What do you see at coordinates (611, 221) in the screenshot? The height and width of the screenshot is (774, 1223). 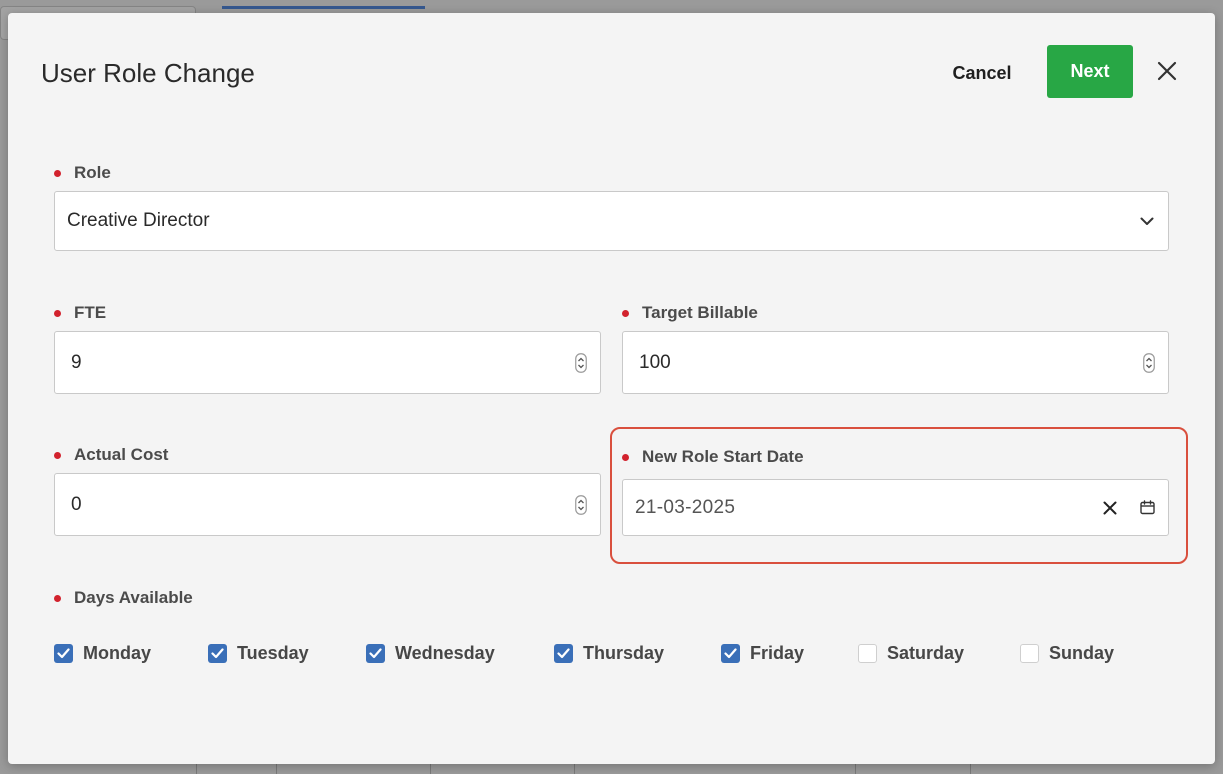 I see `role-select: Creative Director` at bounding box center [611, 221].